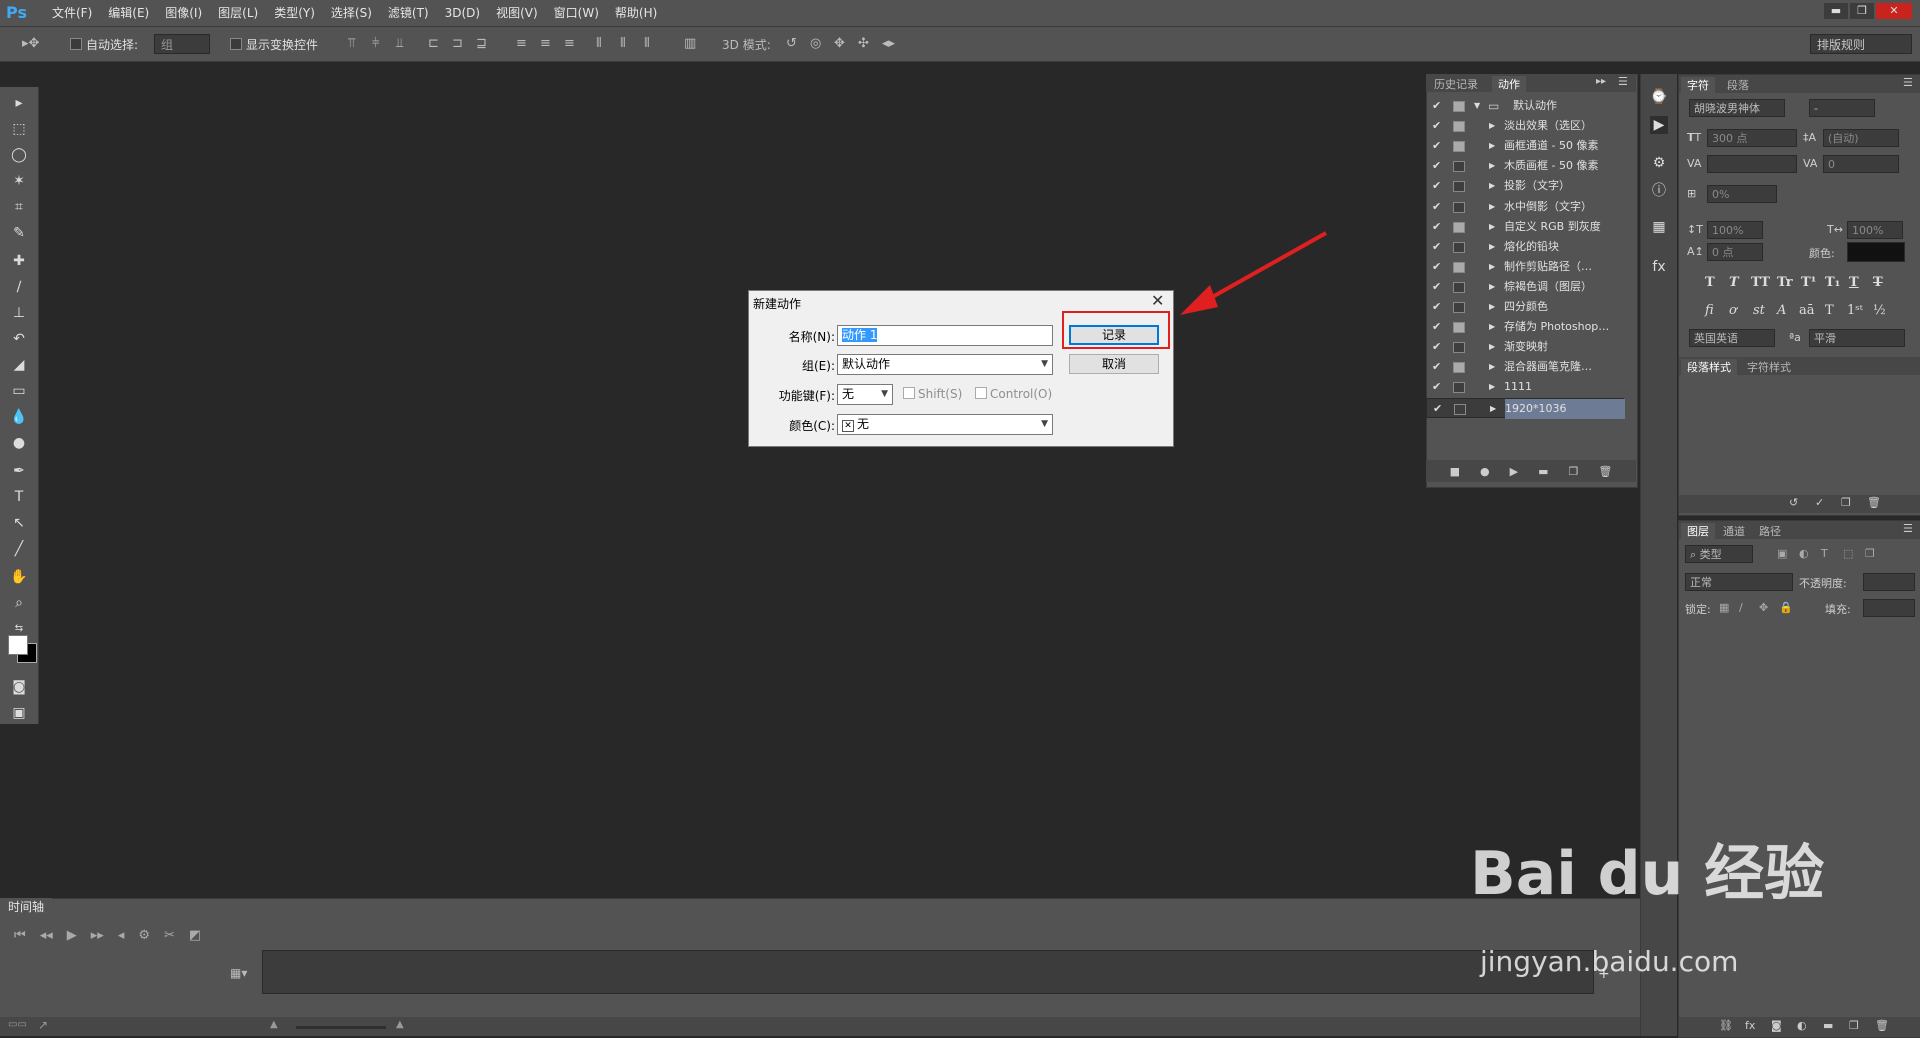 The image size is (1920, 1038). Describe the element at coordinates (1842, 108) in the screenshot. I see `font-style-field: -` at that location.